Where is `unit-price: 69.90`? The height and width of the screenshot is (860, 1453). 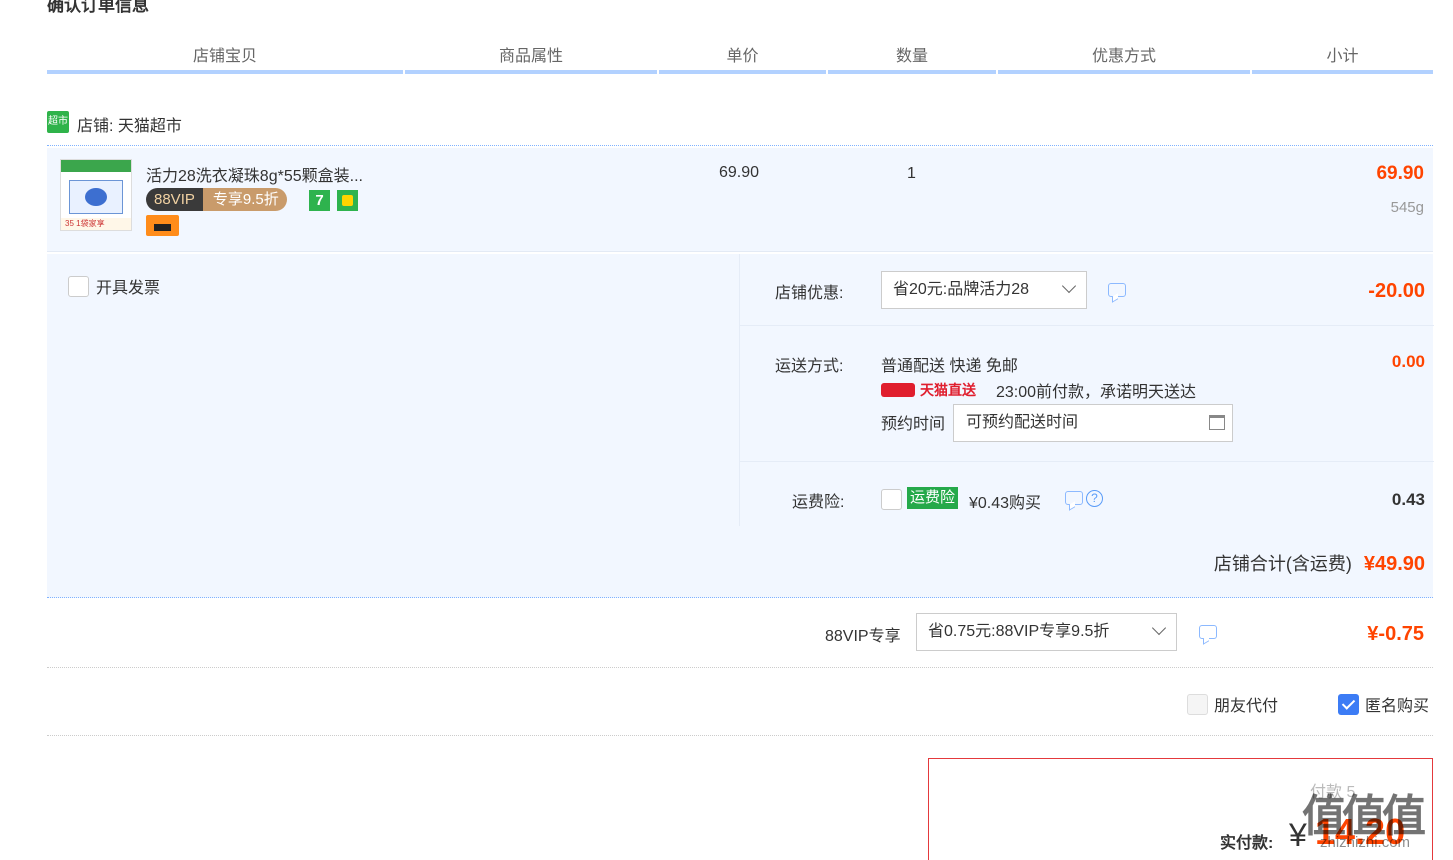
unit-price: 69.90 is located at coordinates (739, 172).